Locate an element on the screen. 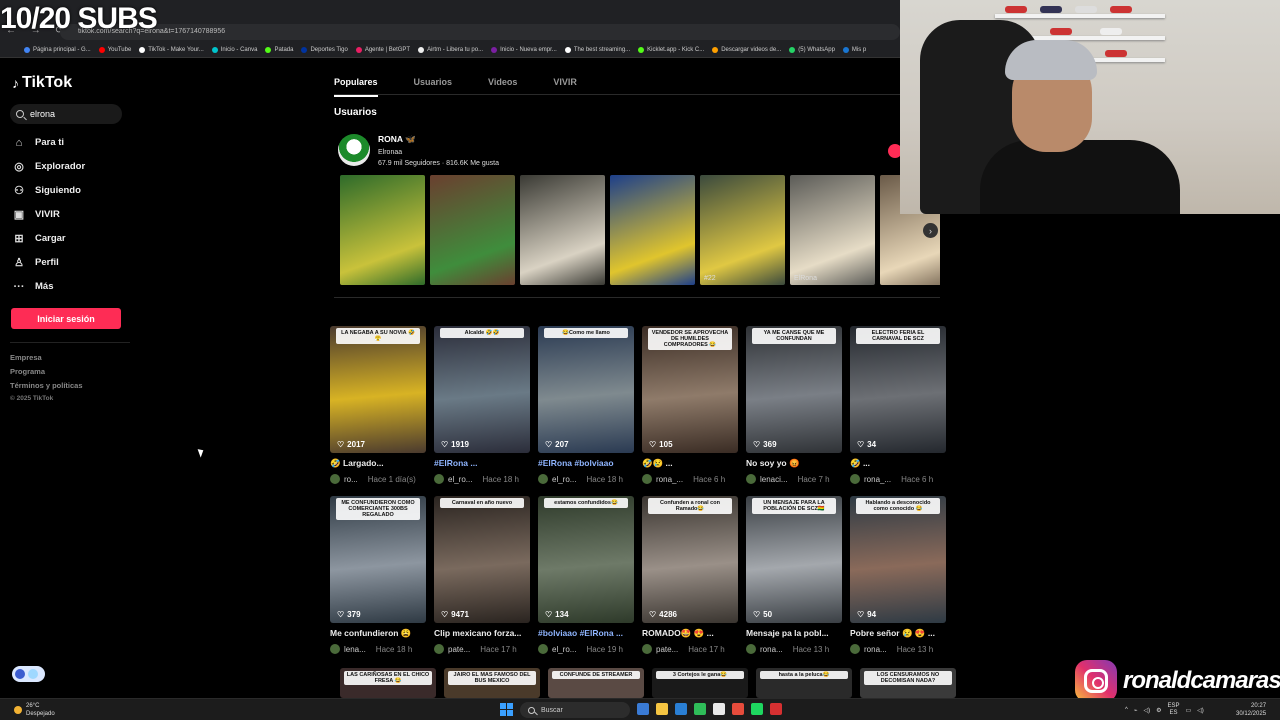  sidebar-item-explorador: ◎ Explorador is located at coordinates (48, 166).